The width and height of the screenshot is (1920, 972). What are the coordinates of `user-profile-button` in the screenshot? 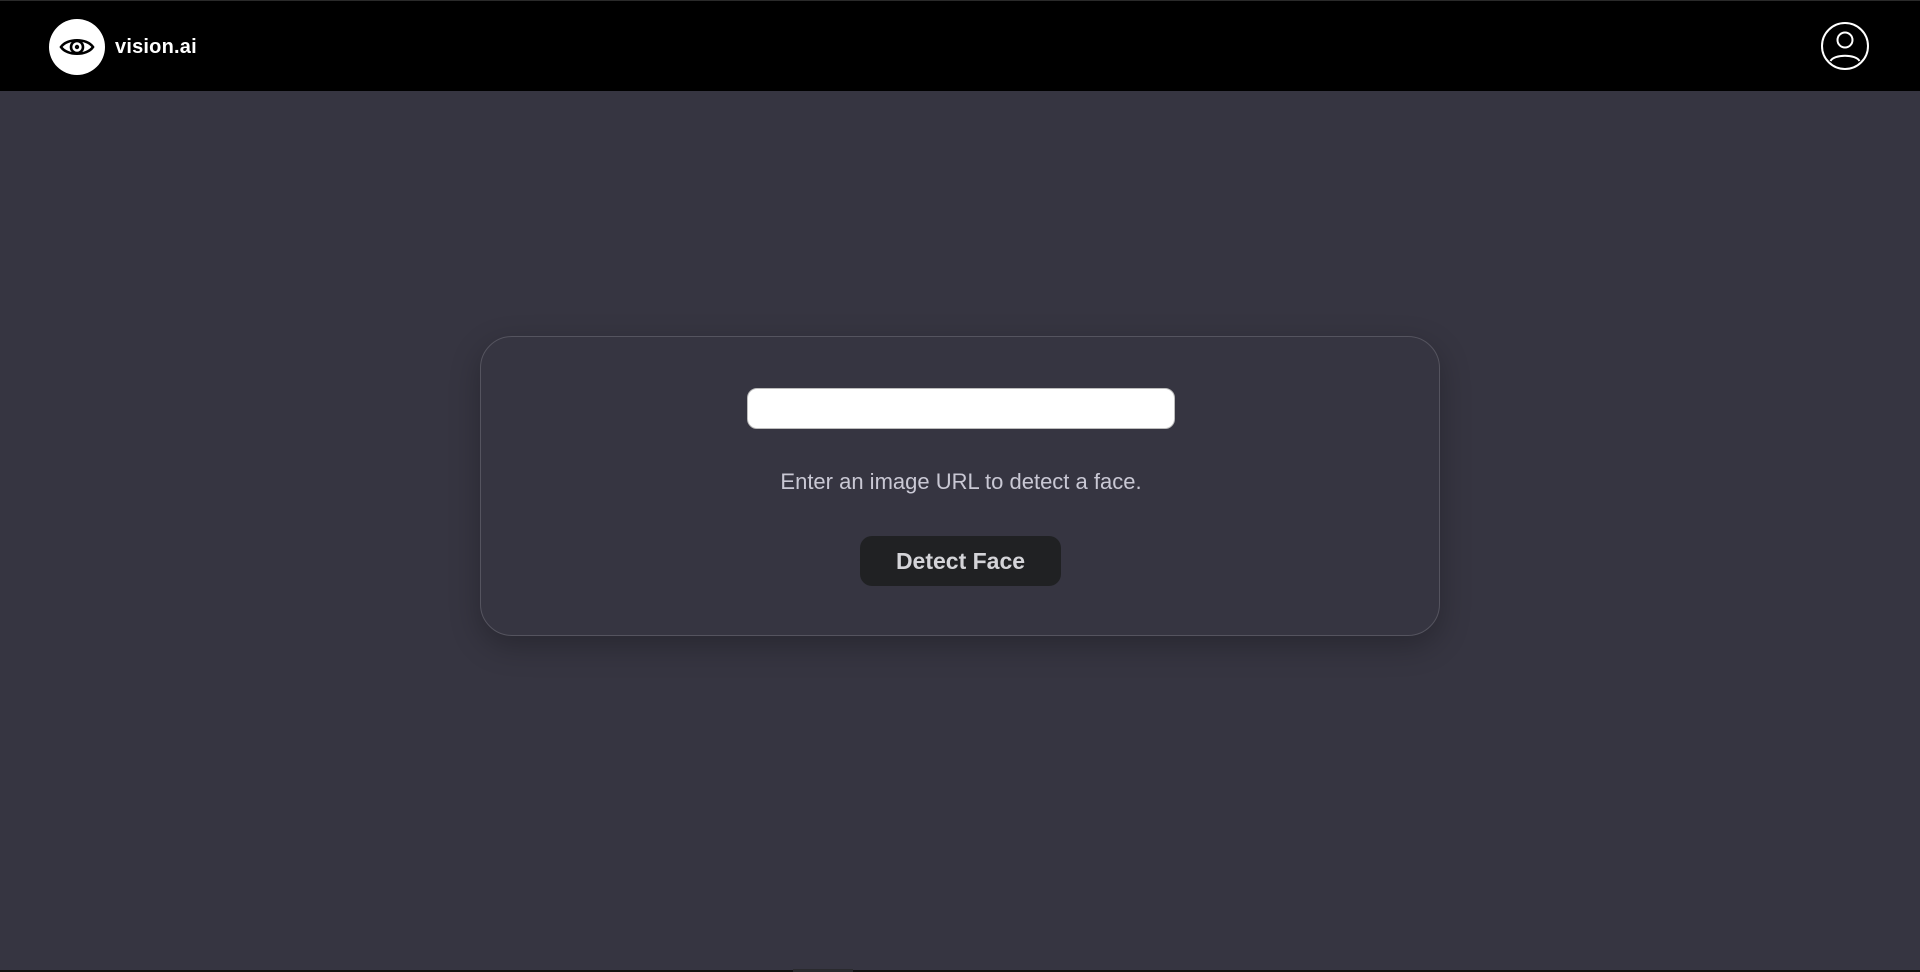 It's located at (1845, 46).